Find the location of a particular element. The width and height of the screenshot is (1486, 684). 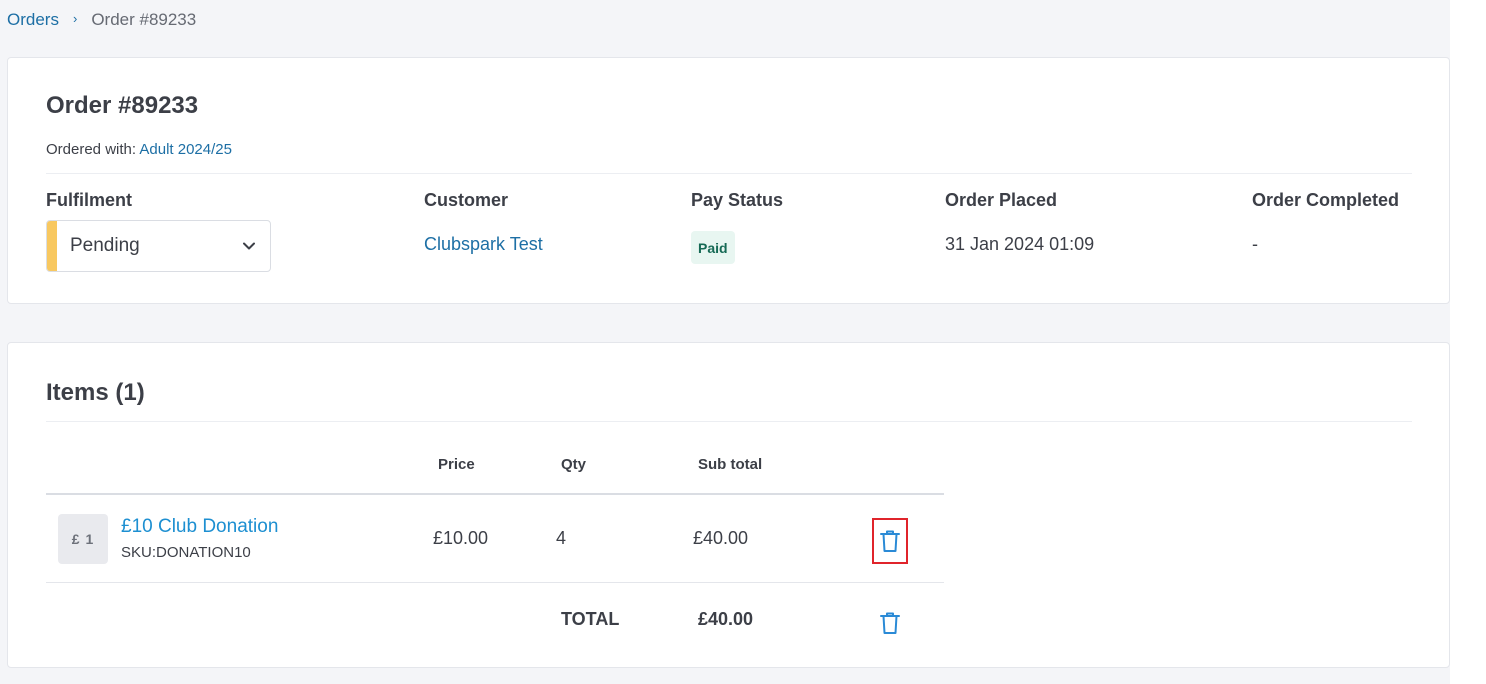

order-completed-label: Order Completed is located at coordinates (1326, 200).